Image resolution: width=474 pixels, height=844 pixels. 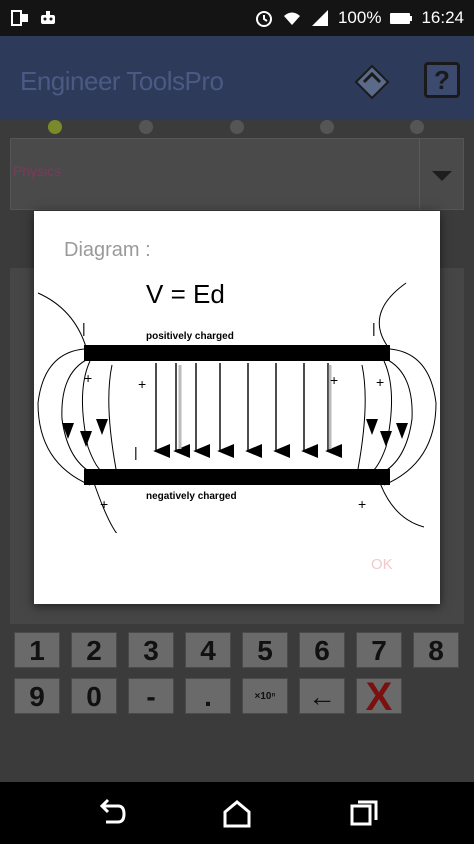 What do you see at coordinates (265, 650) in the screenshot?
I see `key-5: 5` at bounding box center [265, 650].